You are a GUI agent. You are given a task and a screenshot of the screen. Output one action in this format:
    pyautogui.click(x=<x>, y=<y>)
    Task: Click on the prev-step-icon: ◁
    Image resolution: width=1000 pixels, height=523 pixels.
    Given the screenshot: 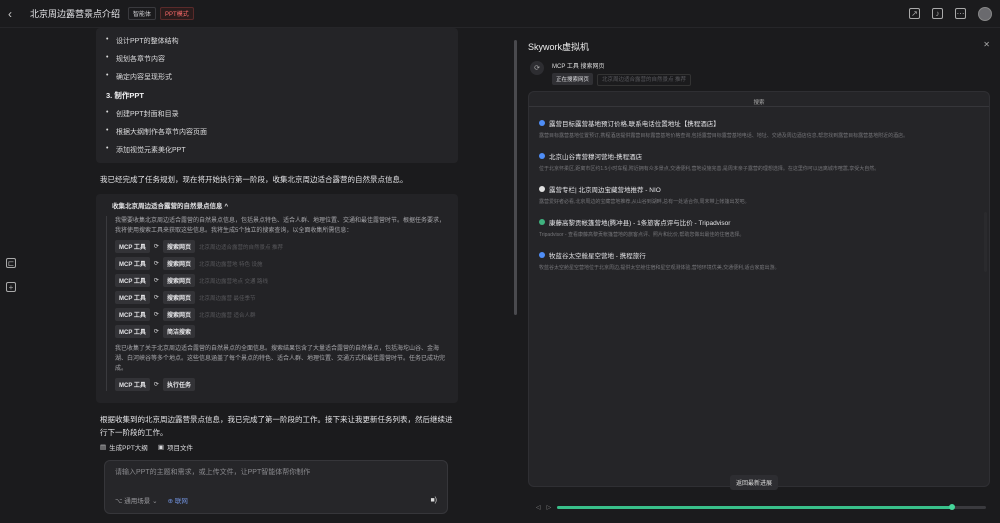 What is the action you would take?
    pyautogui.click(x=538, y=507)
    